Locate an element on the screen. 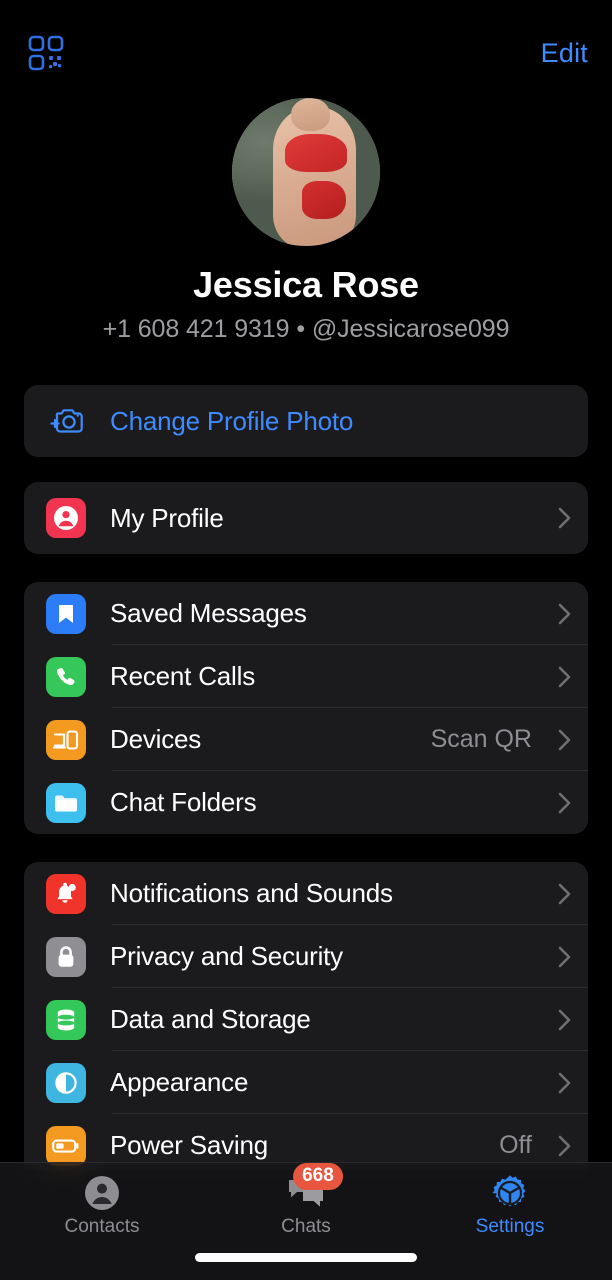  tab-settings: Settings is located at coordinates (510, 1201).